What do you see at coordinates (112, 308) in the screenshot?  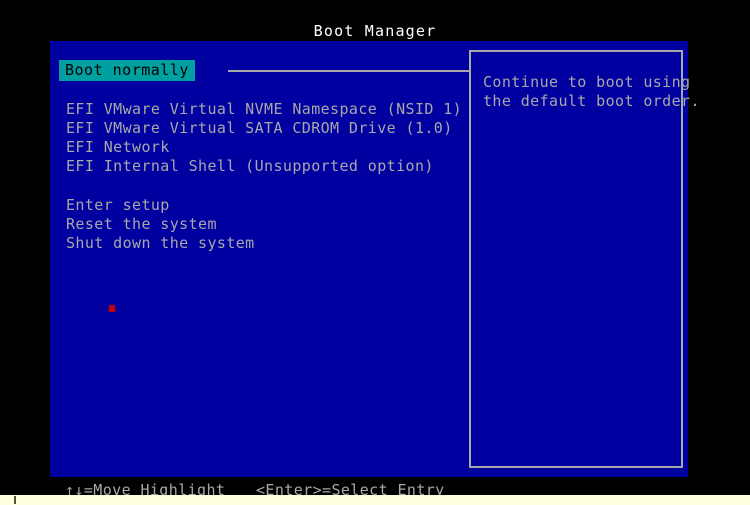 I see `mouse-cursor-artifact` at bounding box center [112, 308].